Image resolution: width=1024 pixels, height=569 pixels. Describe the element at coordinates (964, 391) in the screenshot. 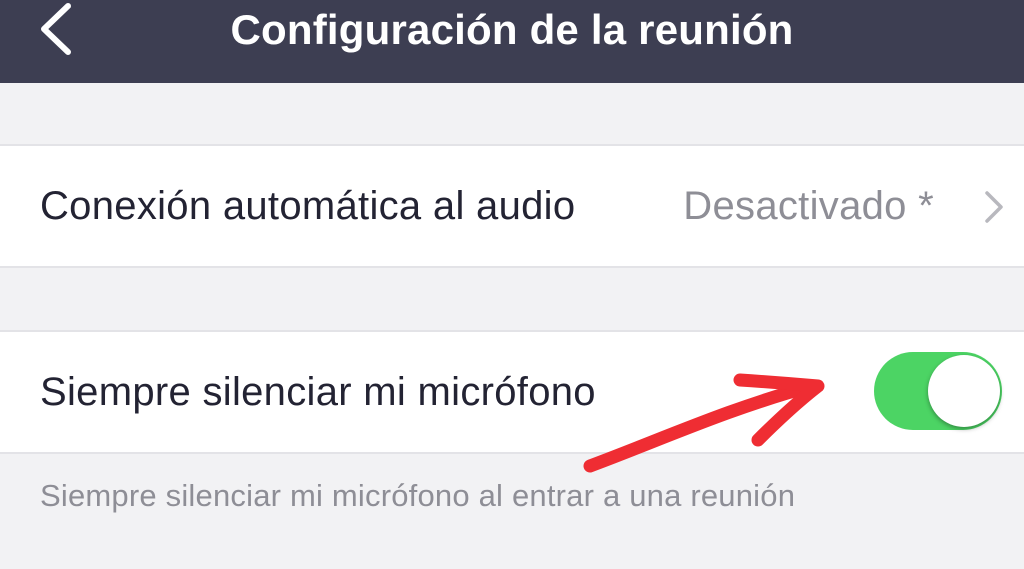

I see `toggle-knob` at that location.